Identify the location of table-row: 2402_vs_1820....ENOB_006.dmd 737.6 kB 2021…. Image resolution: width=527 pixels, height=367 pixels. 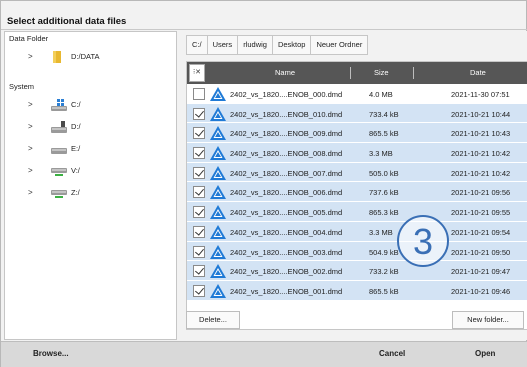
(357, 192).